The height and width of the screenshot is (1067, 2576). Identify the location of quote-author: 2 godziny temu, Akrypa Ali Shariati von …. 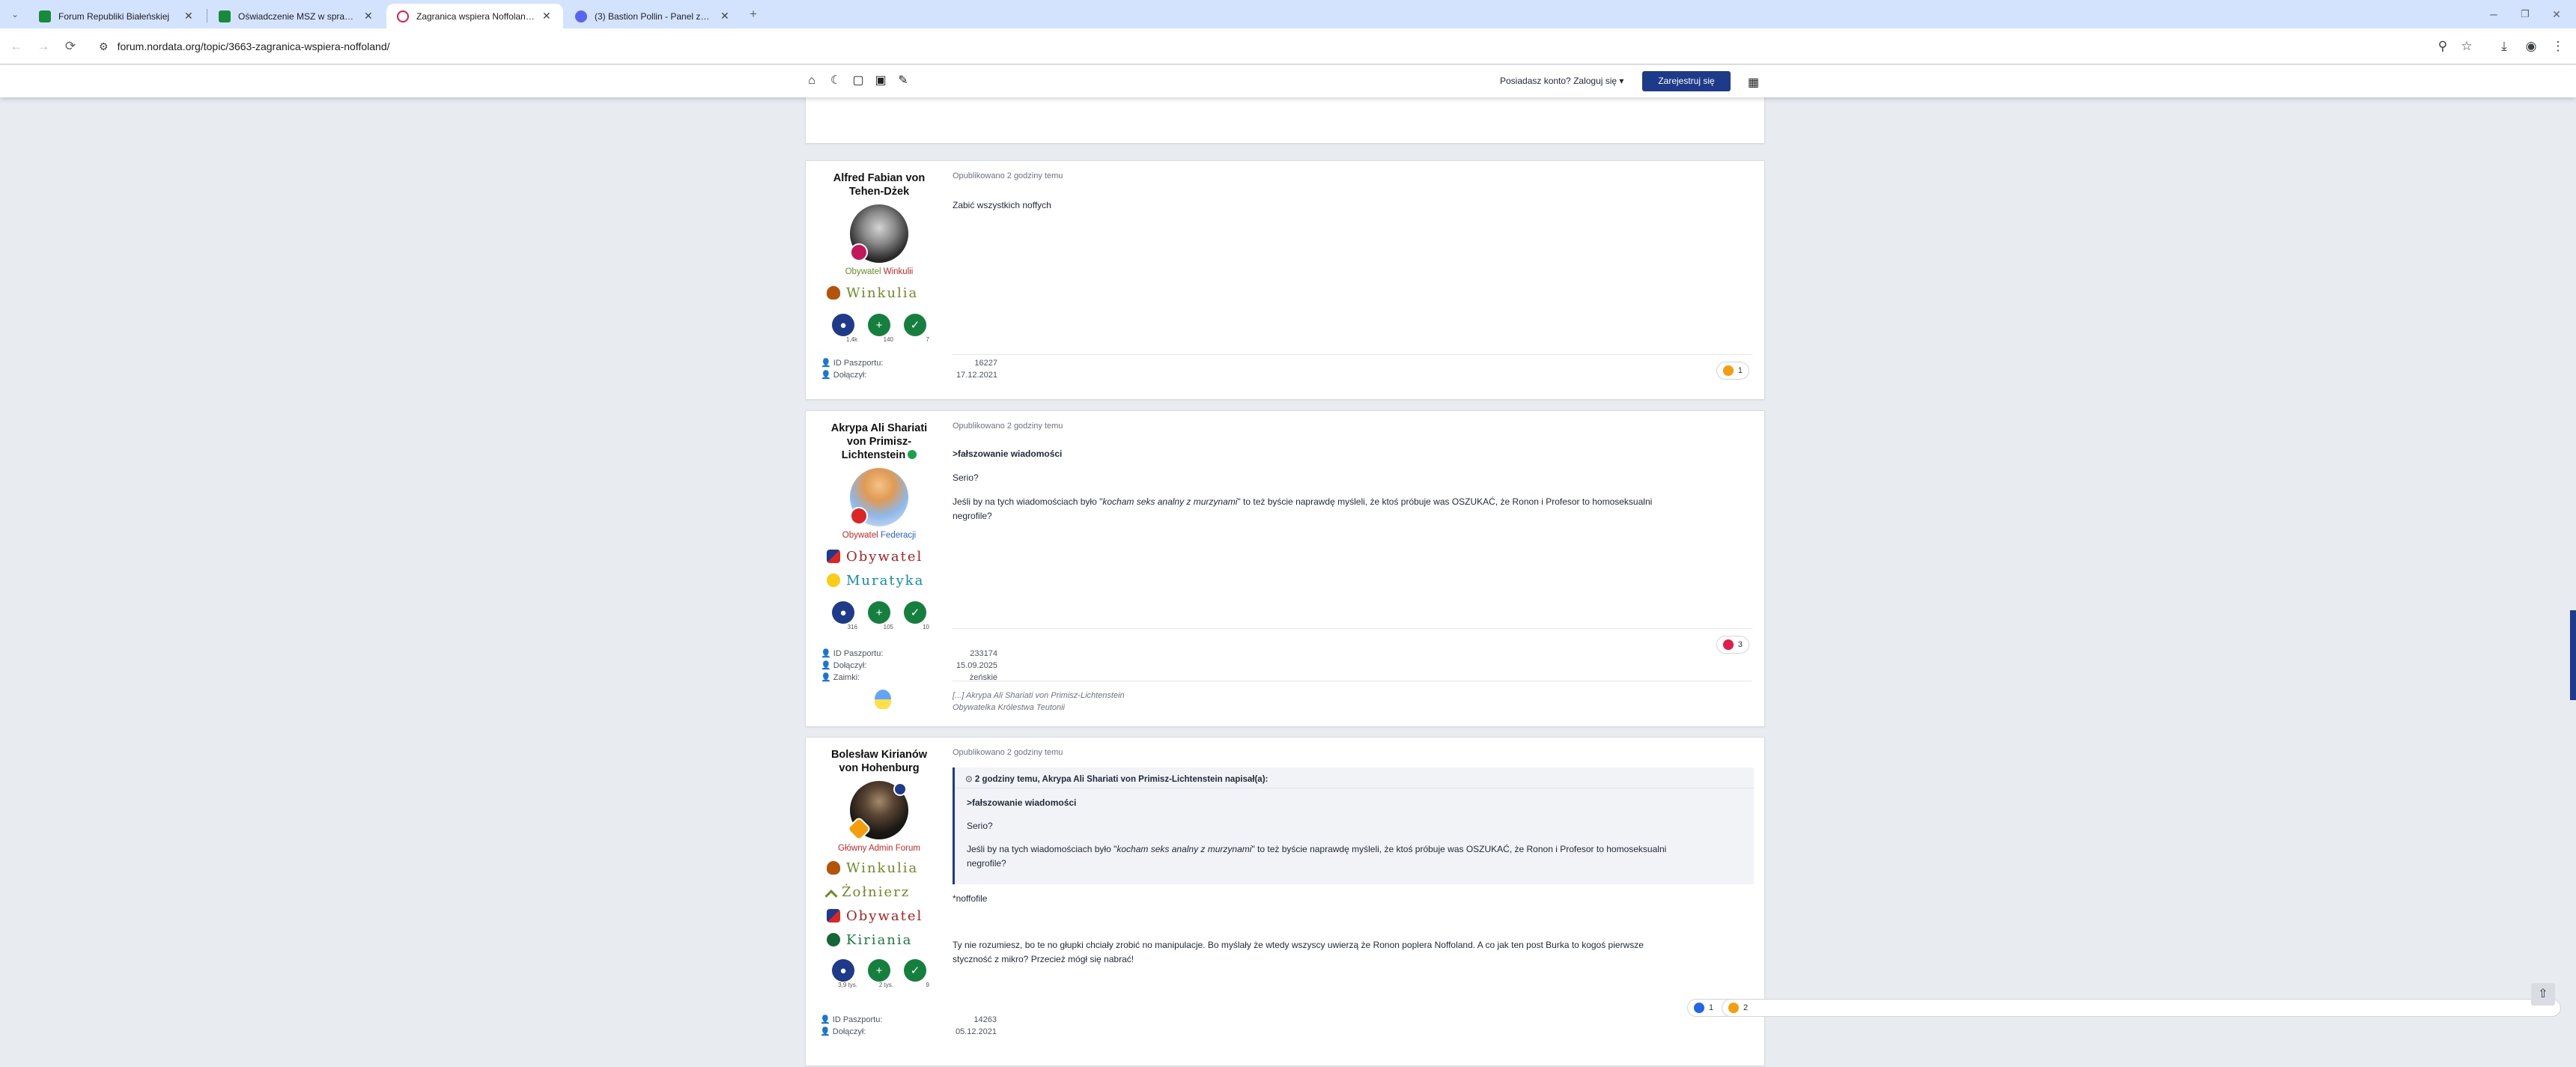
(1122, 779).